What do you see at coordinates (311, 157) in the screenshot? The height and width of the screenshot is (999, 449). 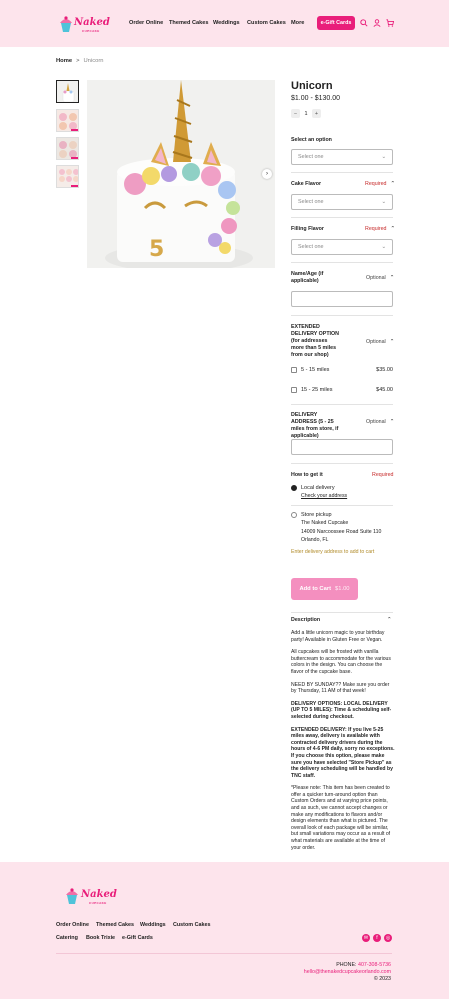 I see `option-select-placeholder: Select one` at bounding box center [311, 157].